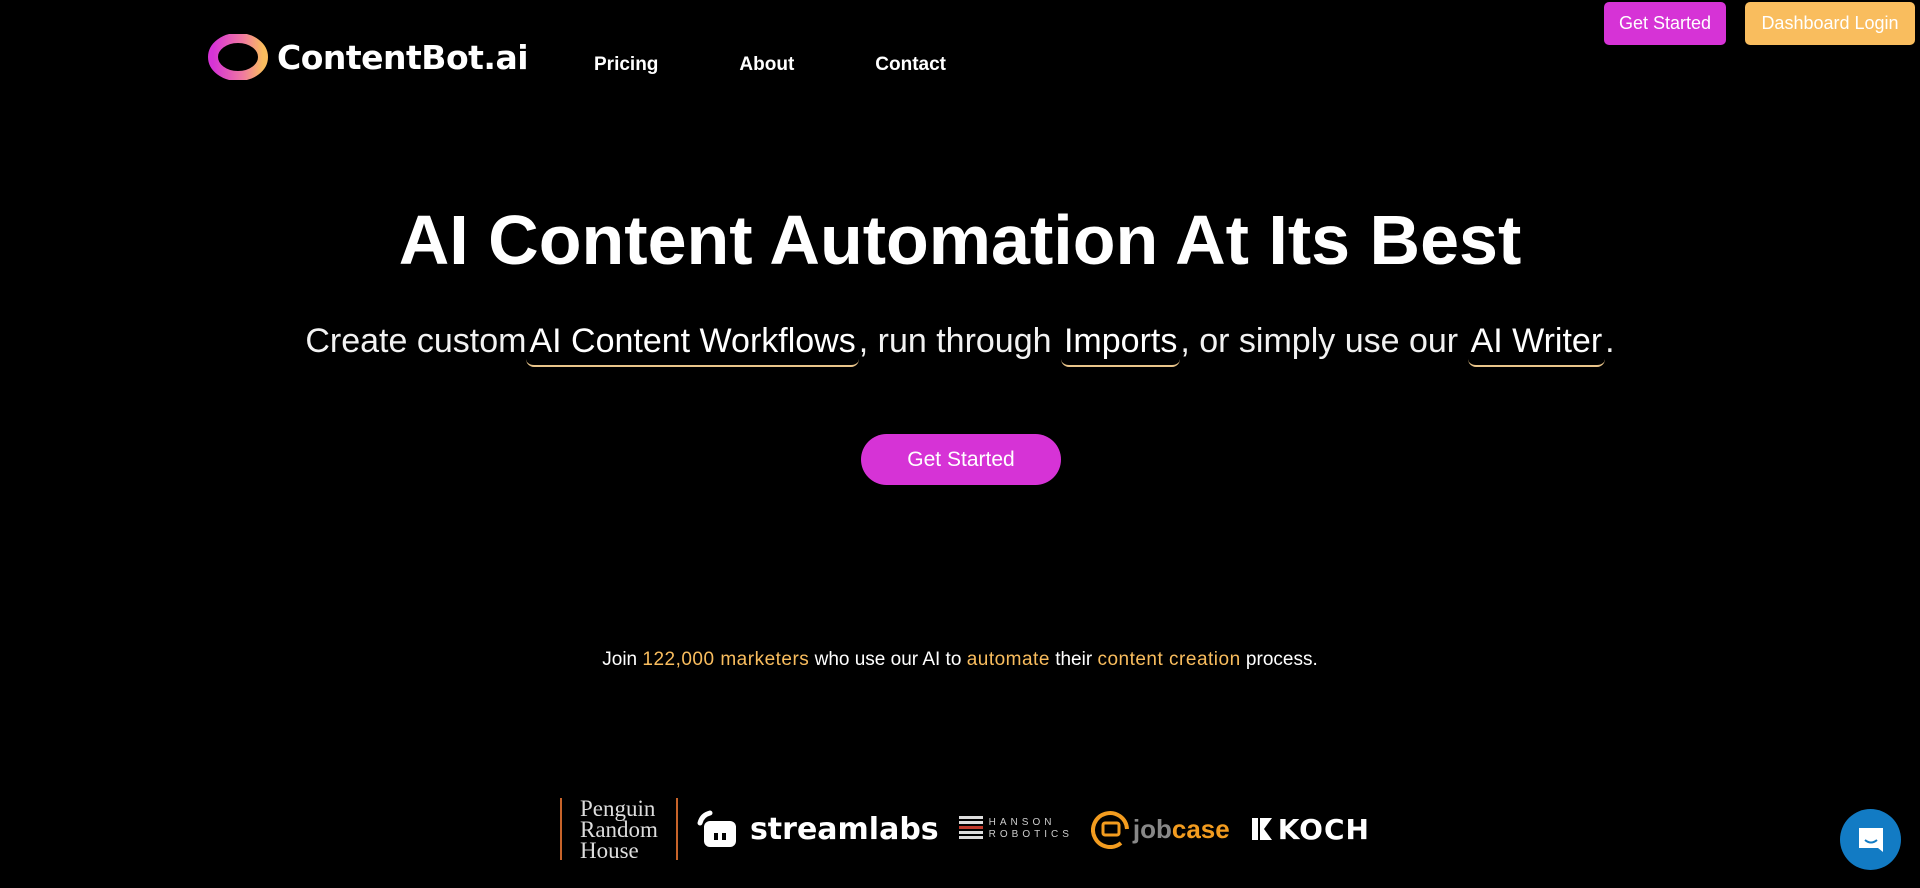 The width and height of the screenshot is (1920, 888). I want to click on subtitle-text: , run through, so click(959, 341).